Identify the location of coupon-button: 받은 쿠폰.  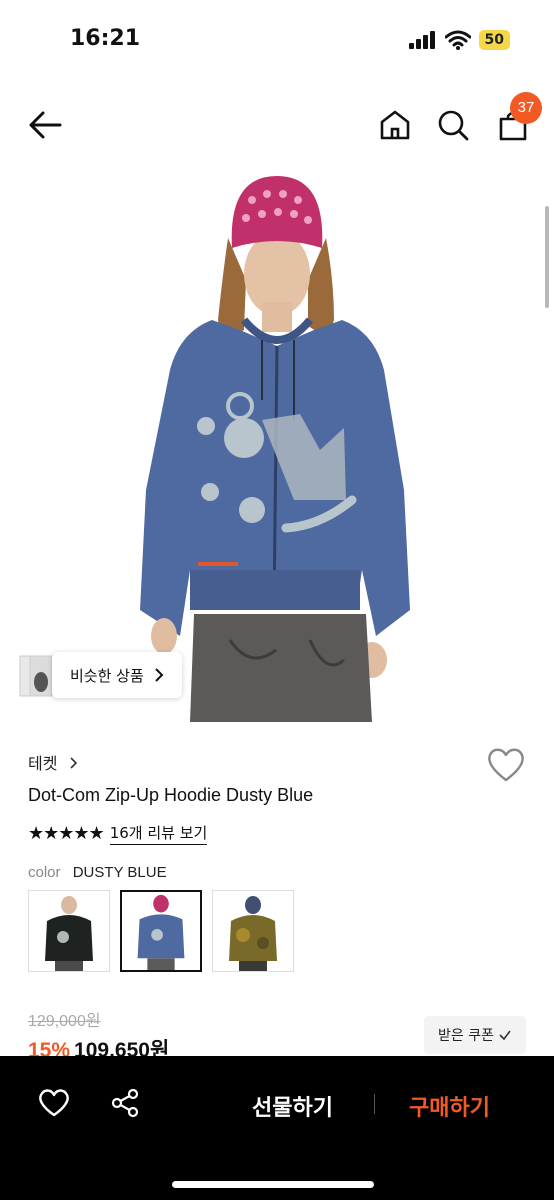
(475, 1035).